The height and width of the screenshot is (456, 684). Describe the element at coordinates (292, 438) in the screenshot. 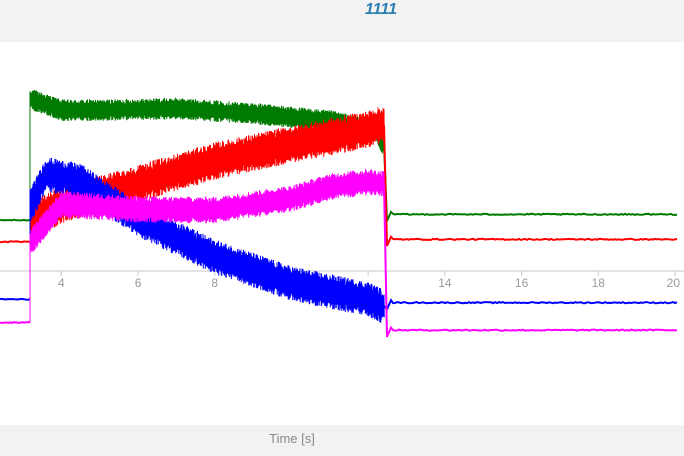

I see `x-axis-title: Time [s]` at that location.